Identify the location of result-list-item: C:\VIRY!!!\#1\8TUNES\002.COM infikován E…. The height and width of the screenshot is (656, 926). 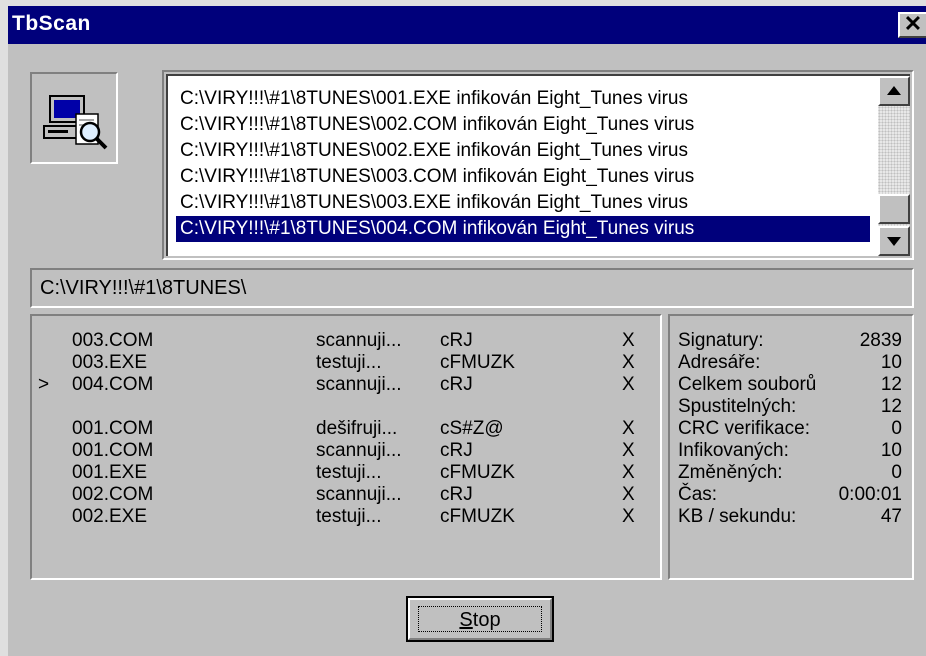
(523, 125).